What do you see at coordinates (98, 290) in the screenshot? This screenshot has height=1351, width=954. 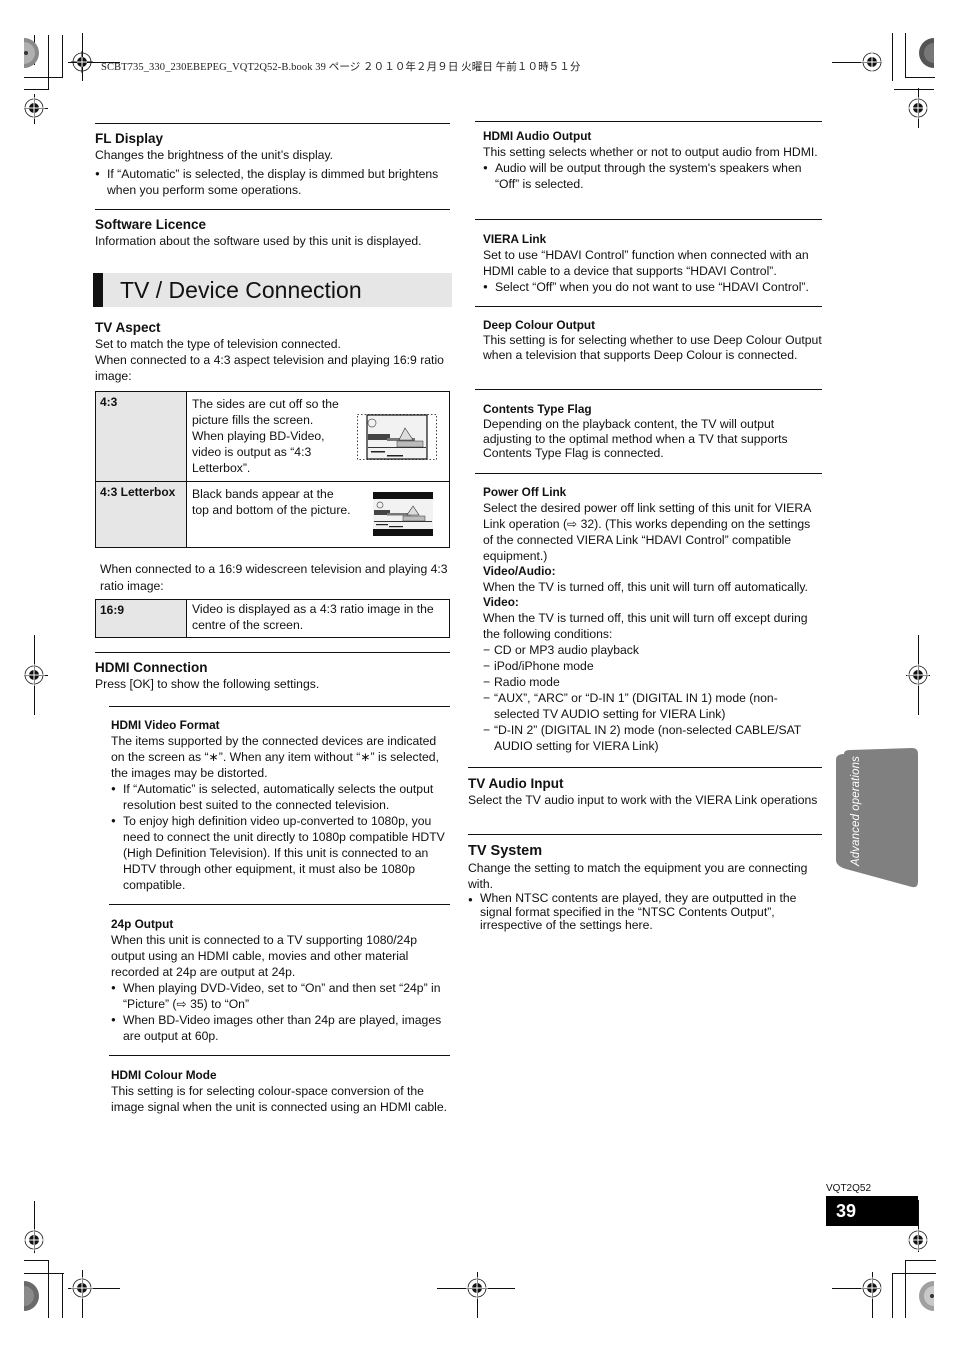 I see `banner-bar` at bounding box center [98, 290].